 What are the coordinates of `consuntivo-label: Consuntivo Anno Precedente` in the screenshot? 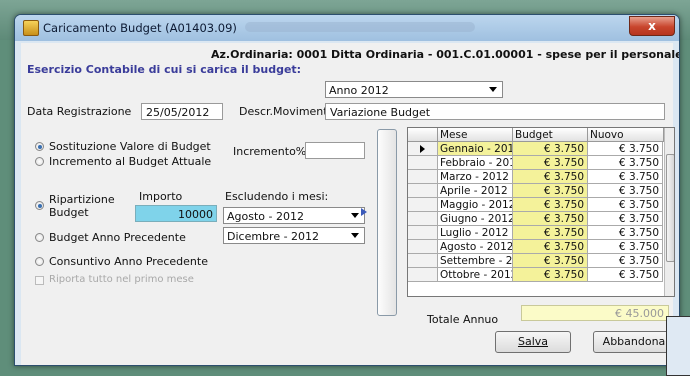 It's located at (128, 261).